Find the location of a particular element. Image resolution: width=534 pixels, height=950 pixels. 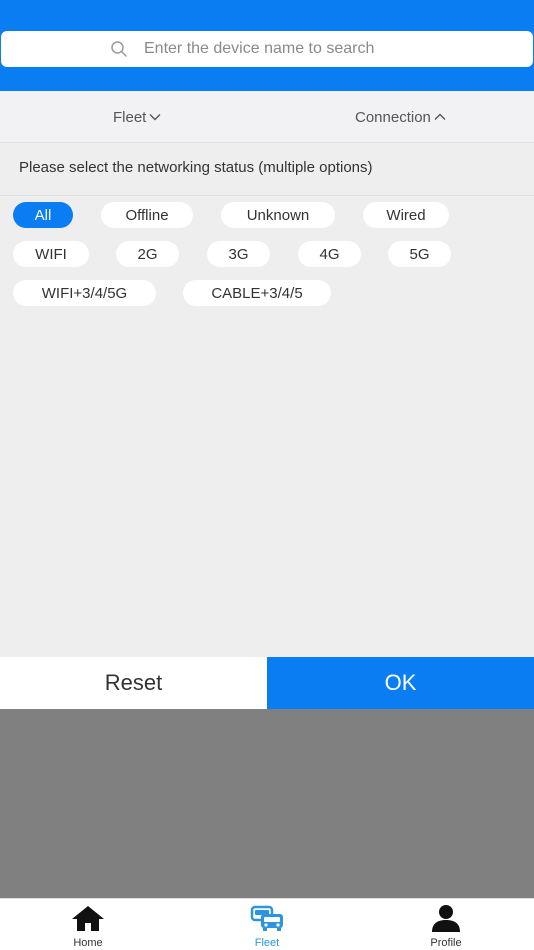

chip-wifi: WIFI is located at coordinates (51, 254).